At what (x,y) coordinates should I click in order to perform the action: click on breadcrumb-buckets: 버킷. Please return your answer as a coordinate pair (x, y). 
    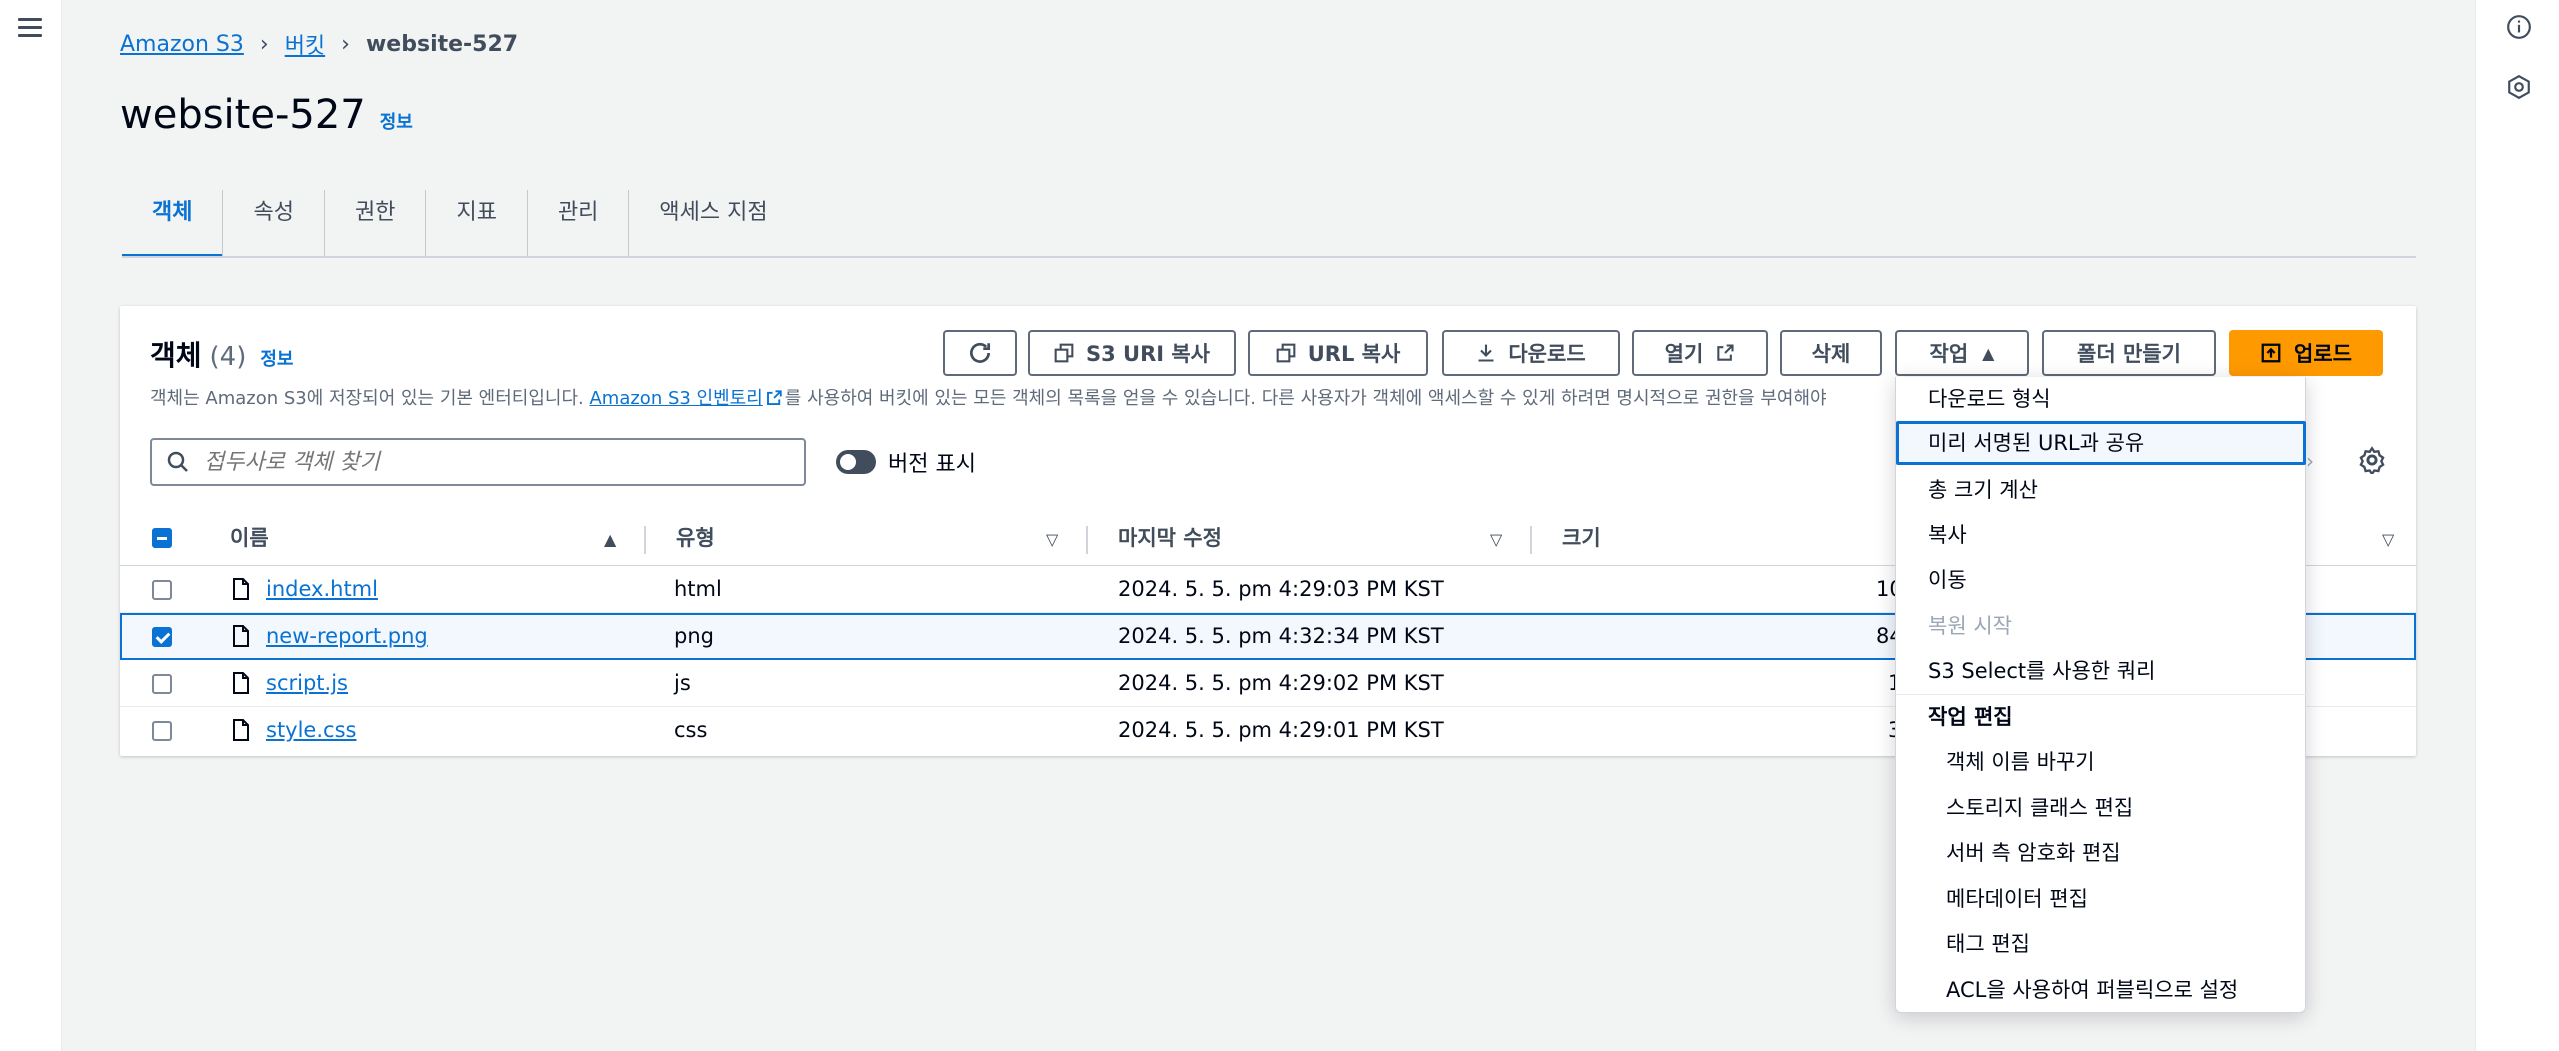
    Looking at the image, I should click on (305, 44).